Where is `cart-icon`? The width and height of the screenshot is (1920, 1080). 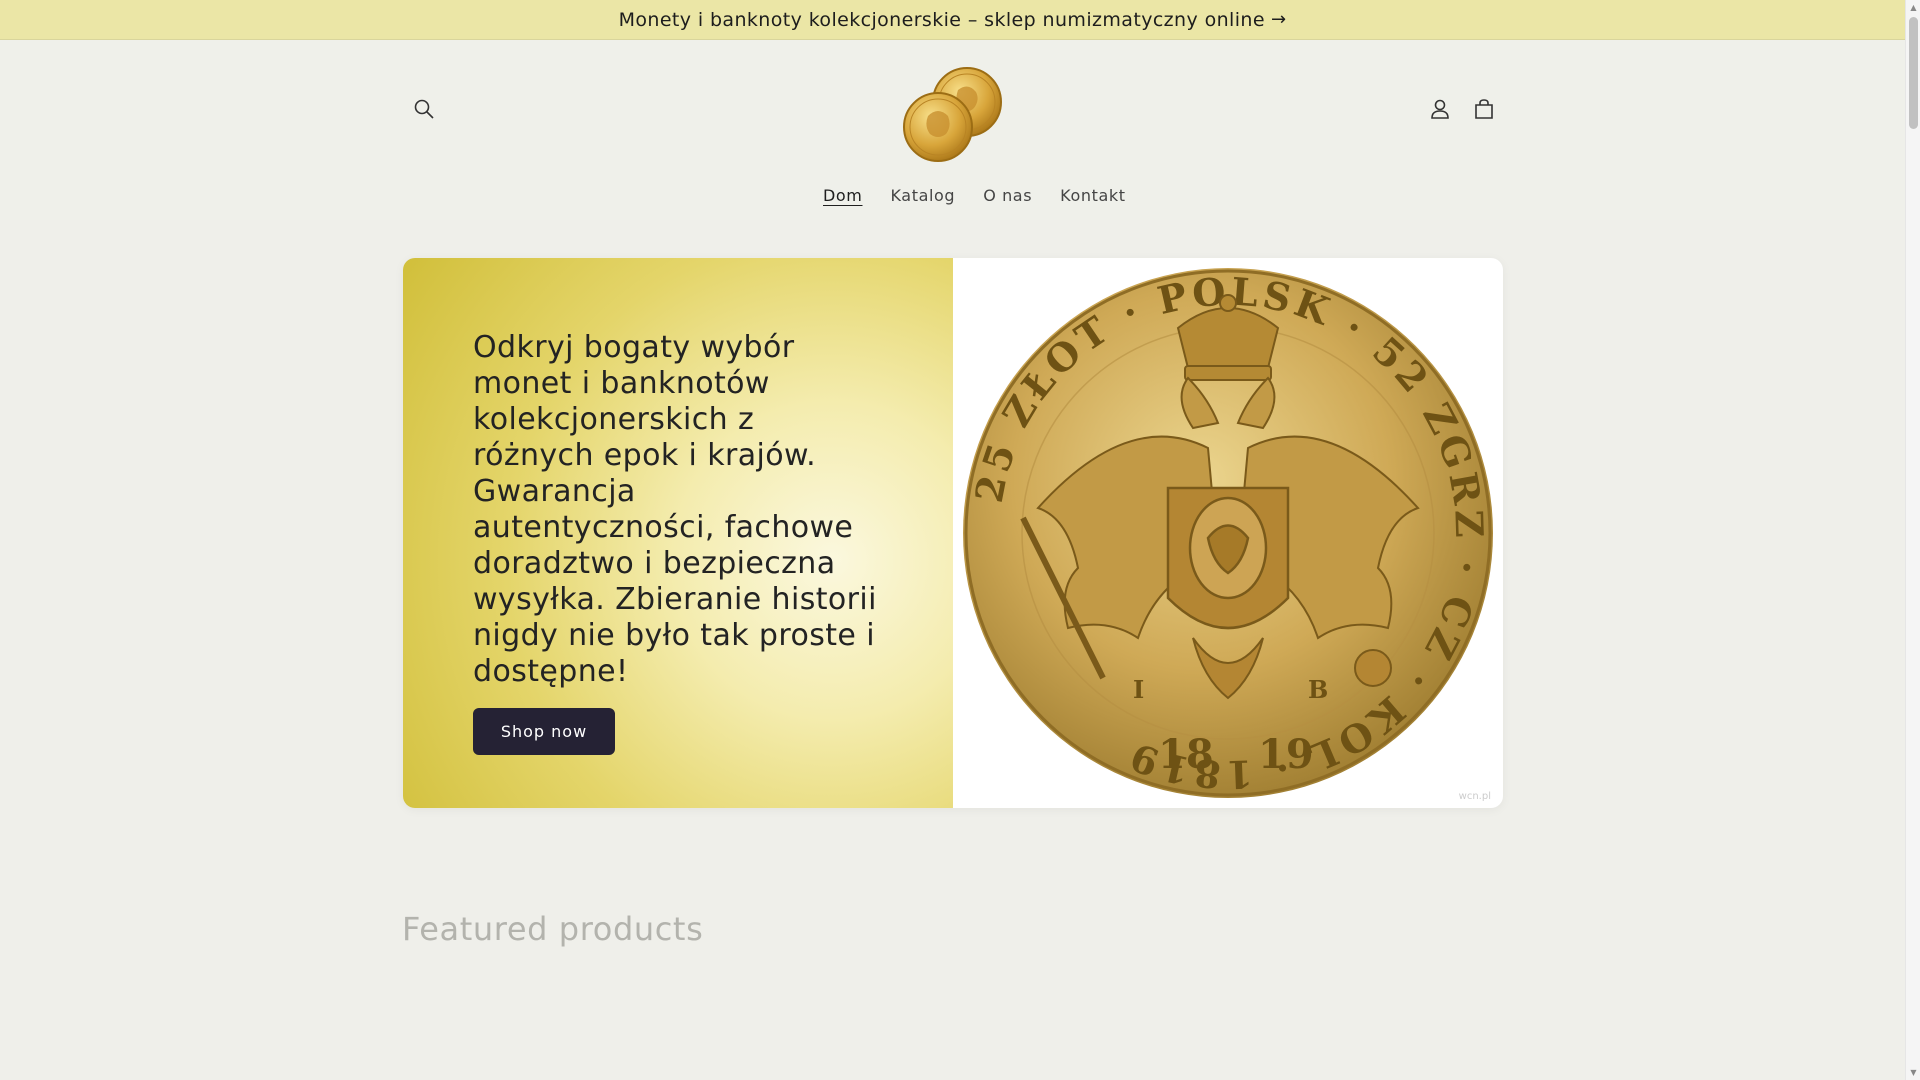
cart-icon is located at coordinates (1484, 111).